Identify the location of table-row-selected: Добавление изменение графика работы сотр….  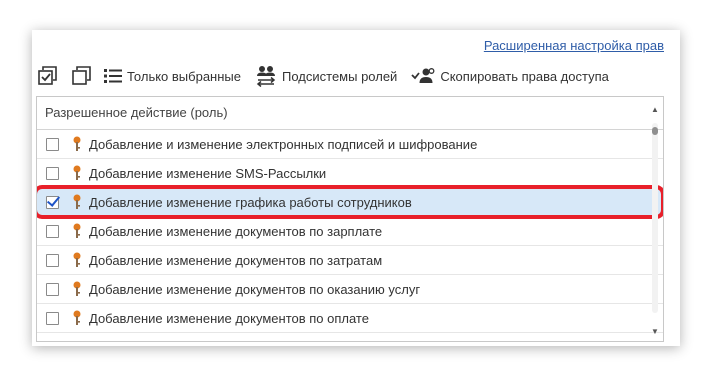
(350, 202).